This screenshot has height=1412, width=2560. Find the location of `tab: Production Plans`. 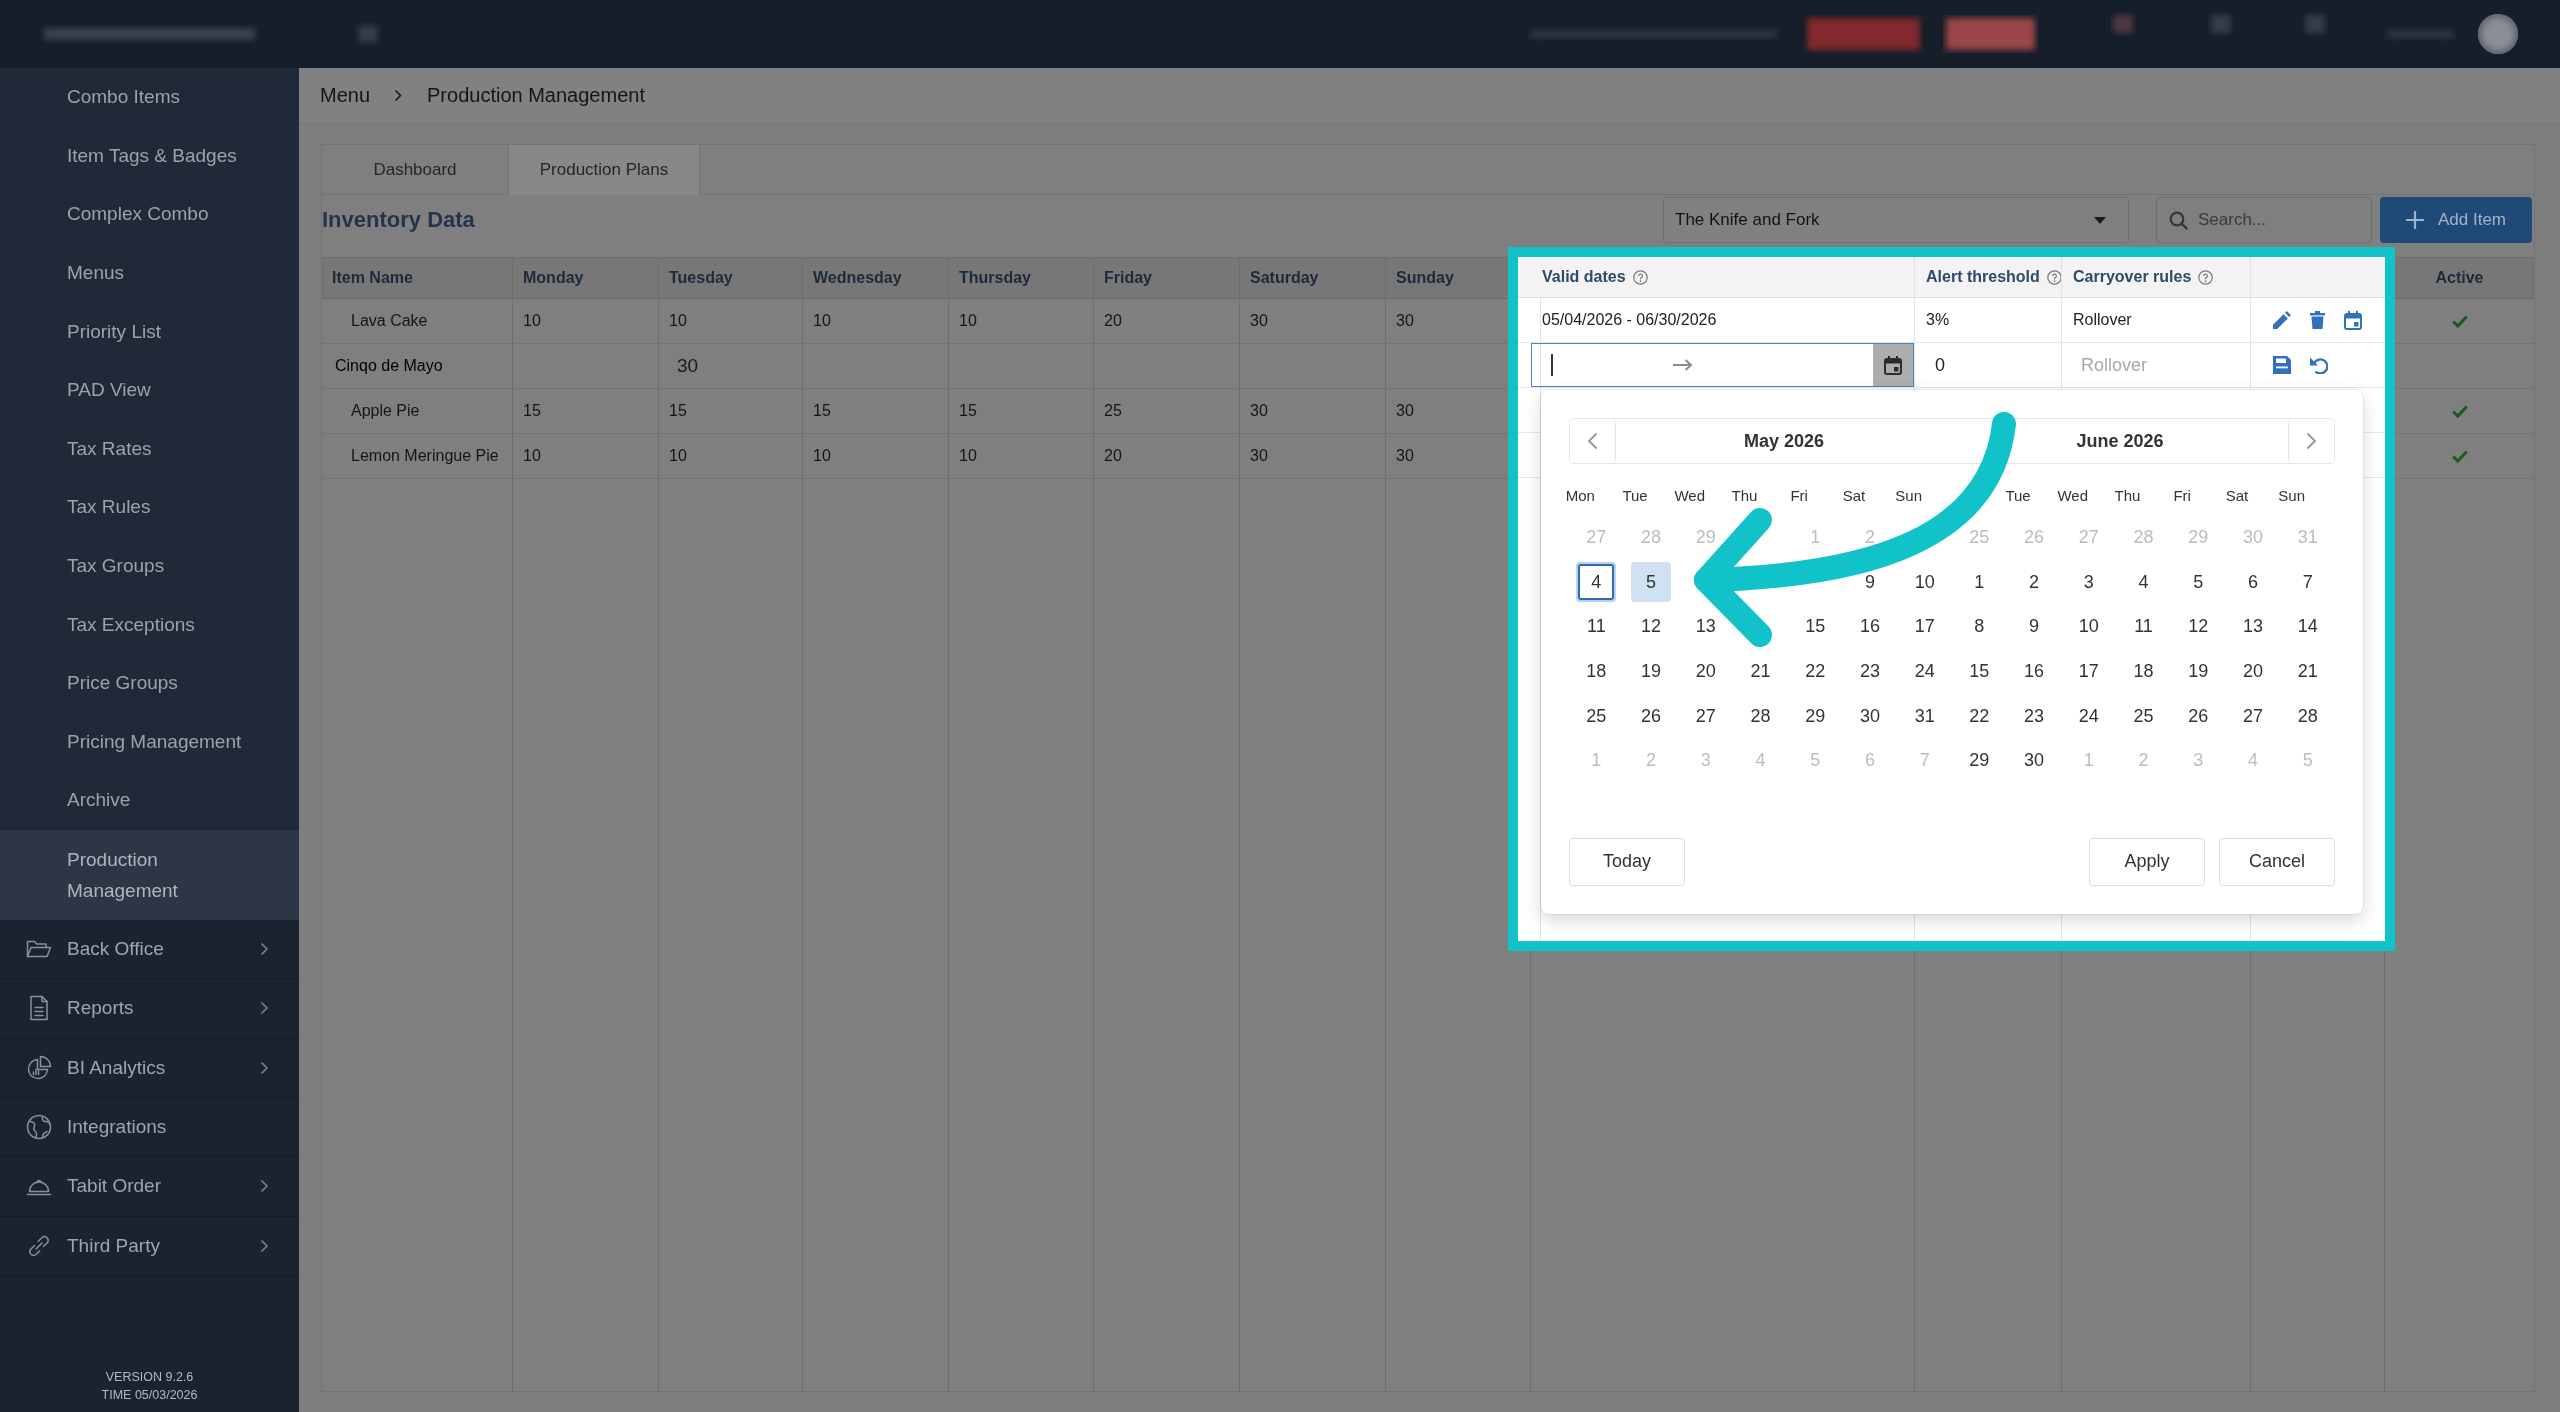

tab: Production Plans is located at coordinates (604, 170).